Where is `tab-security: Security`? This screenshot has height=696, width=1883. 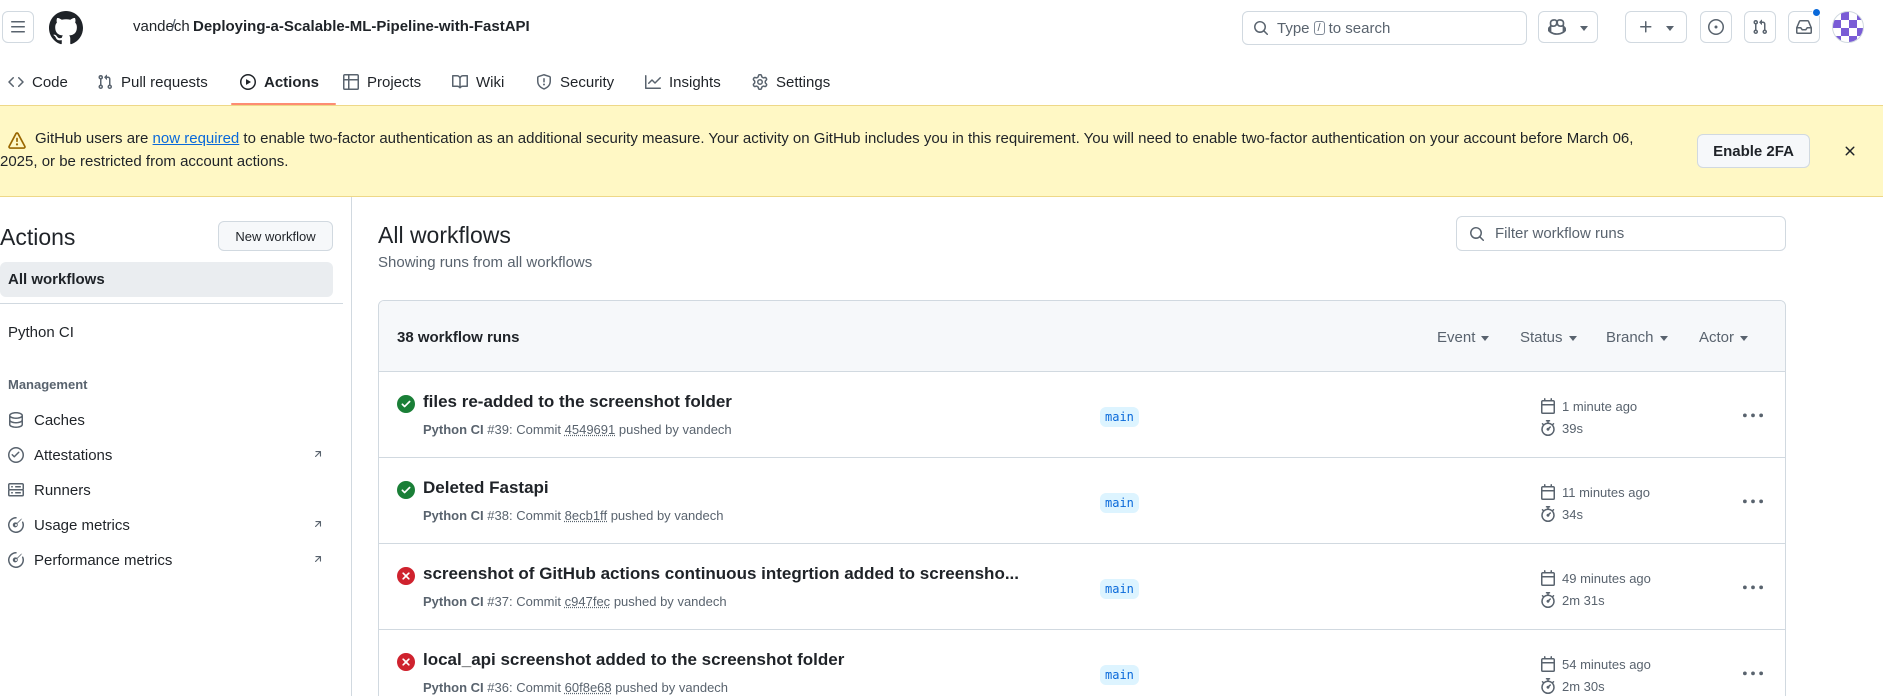 tab-security: Security is located at coordinates (575, 82).